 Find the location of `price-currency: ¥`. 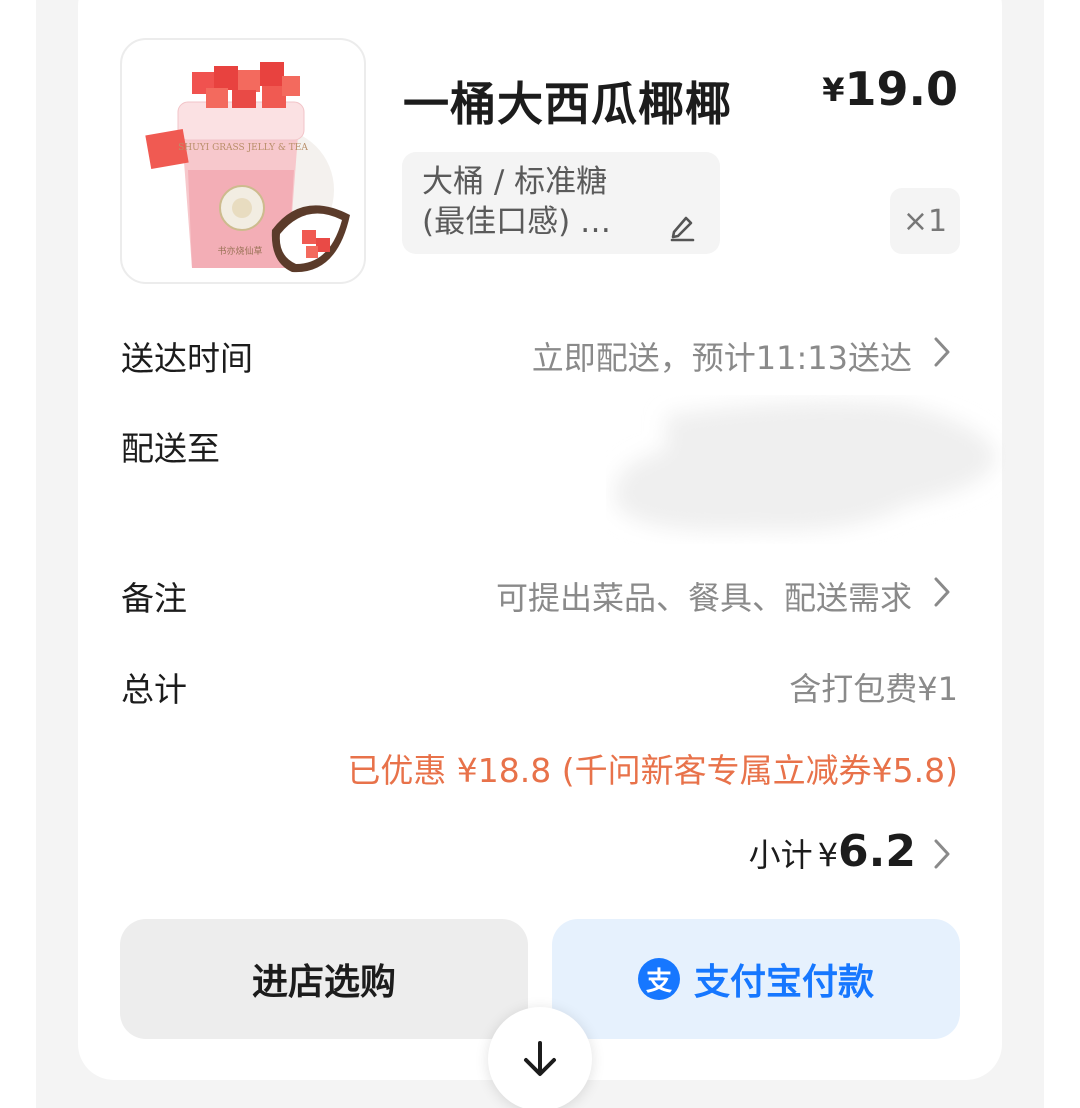

price-currency: ¥ is located at coordinates (833, 90).